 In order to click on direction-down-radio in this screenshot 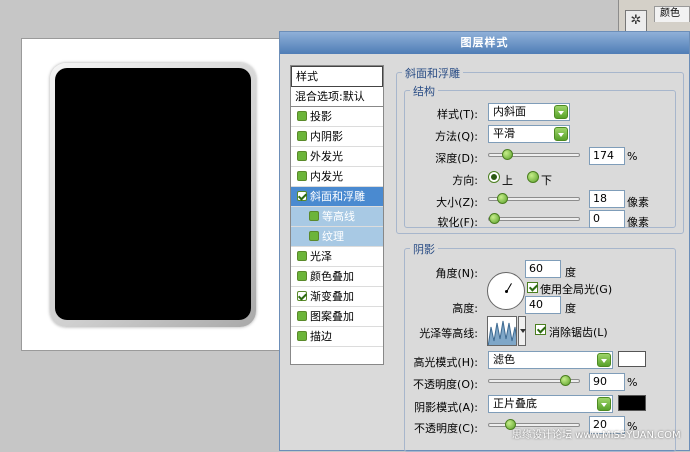, I will do `click(533, 177)`.